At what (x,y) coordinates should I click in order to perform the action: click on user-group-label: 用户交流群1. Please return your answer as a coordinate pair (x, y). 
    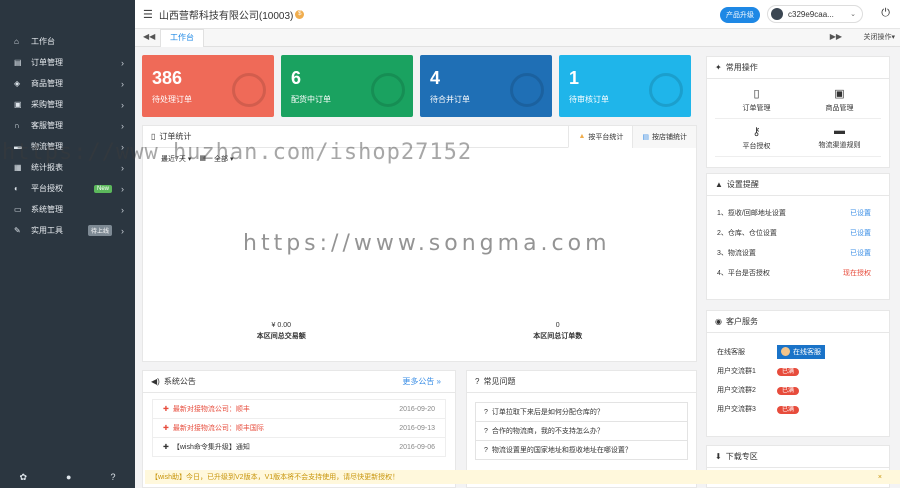
    Looking at the image, I should click on (736, 371).